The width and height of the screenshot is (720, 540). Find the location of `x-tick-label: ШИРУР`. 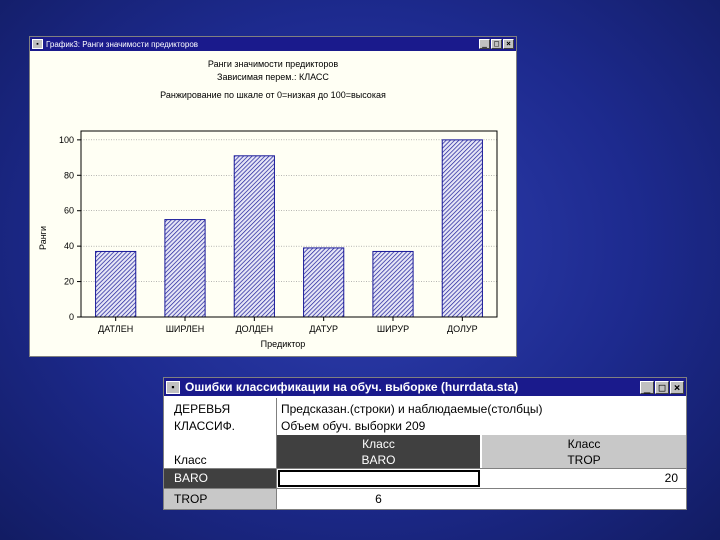

x-tick-label: ШИРУР is located at coordinates (393, 329).